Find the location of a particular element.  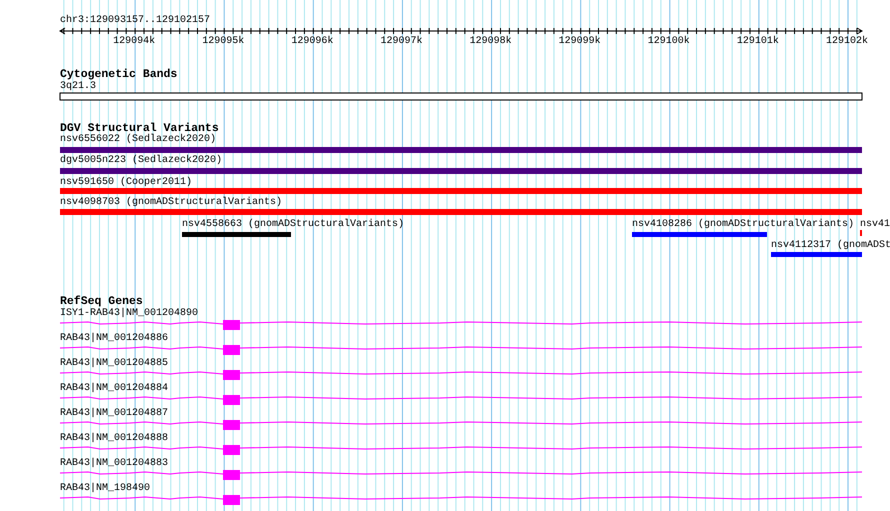

ruler-tick-label: 129099k is located at coordinates (579, 41).